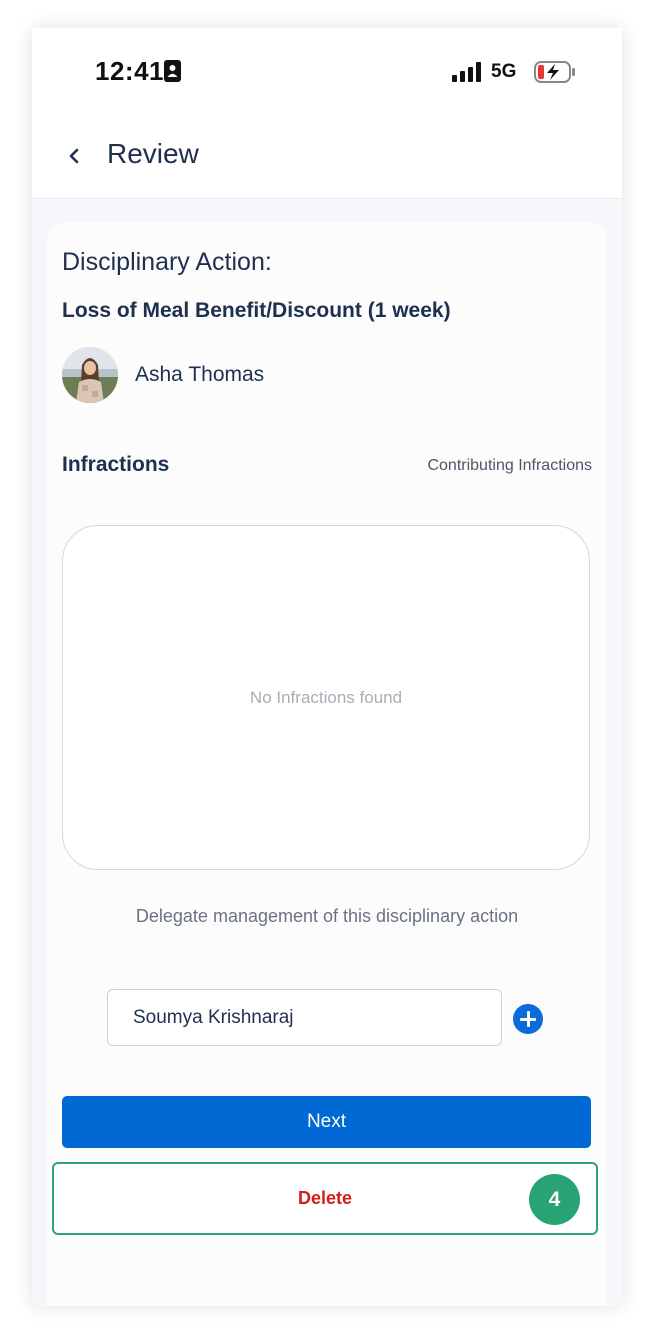 The height and width of the screenshot is (1342, 654). I want to click on top-bar: 12:41 5G Review, so click(327, 113).